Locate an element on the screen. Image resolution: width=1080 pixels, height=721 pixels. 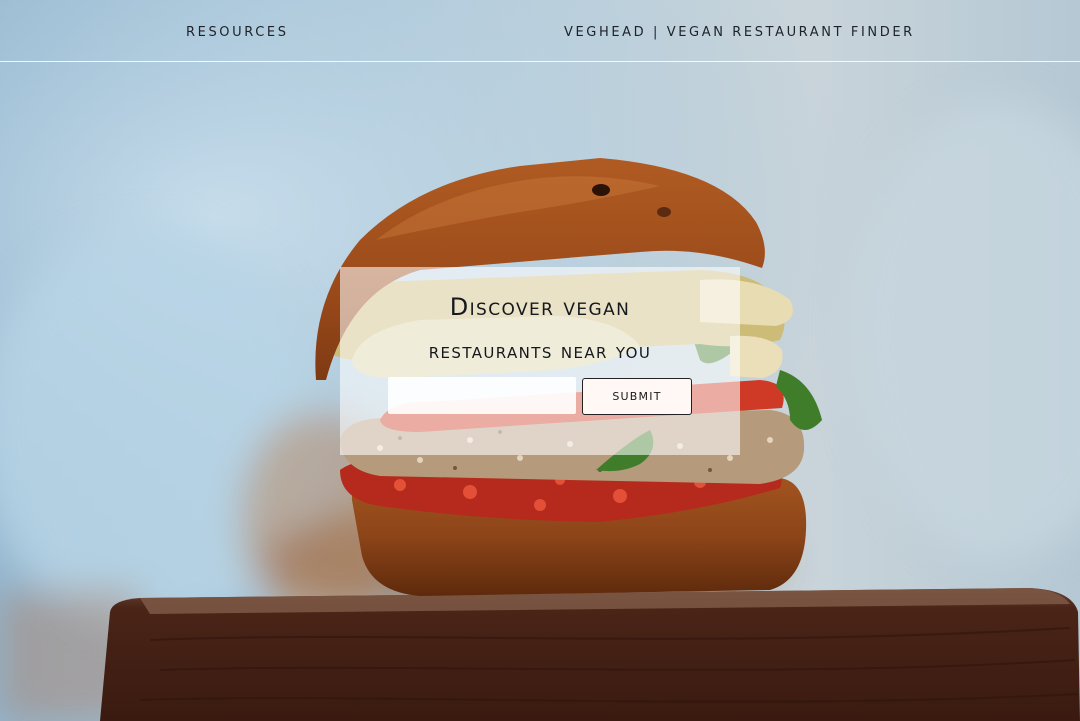
nav-link-resources: RESOURCES is located at coordinates (237, 32).